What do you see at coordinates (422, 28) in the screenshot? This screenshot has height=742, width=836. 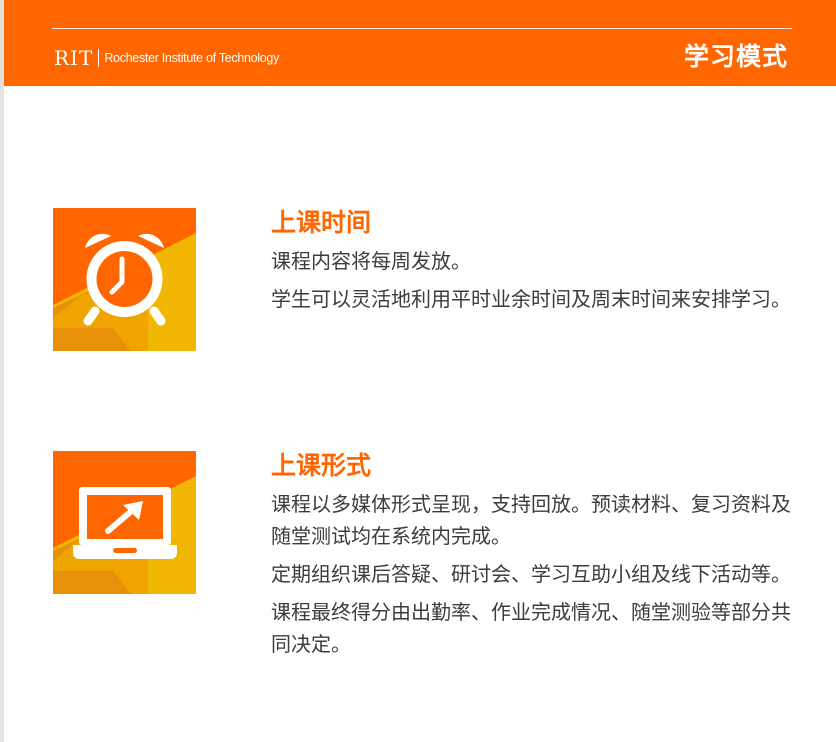 I see `header-divider` at bounding box center [422, 28].